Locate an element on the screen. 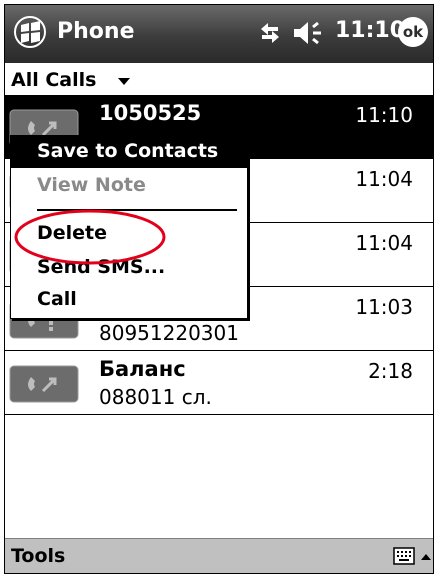 The height and width of the screenshot is (578, 438). menu-item-call: Call is located at coordinates (129, 300).